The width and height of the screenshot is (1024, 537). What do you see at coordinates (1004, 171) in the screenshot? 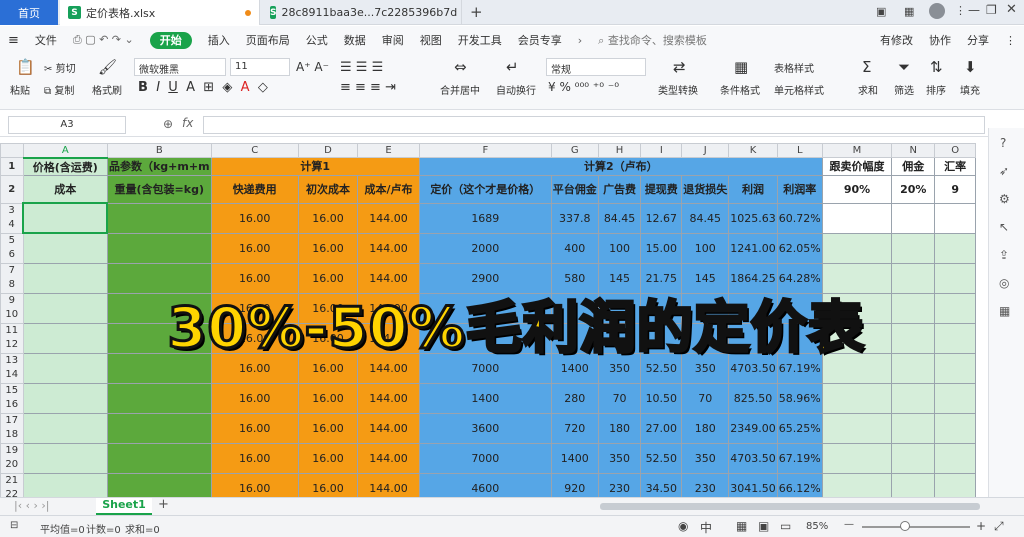
I see `rocket-icon: ➶` at bounding box center [1004, 171].